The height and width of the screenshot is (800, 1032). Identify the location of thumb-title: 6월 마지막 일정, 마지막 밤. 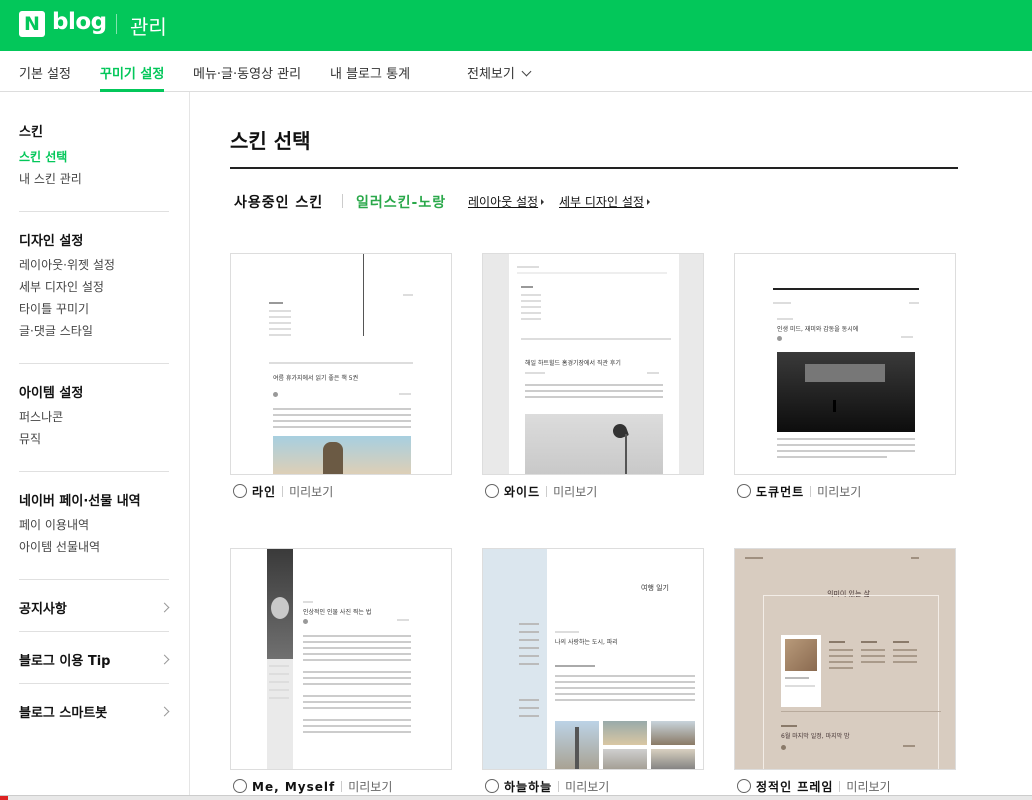
(815, 736).